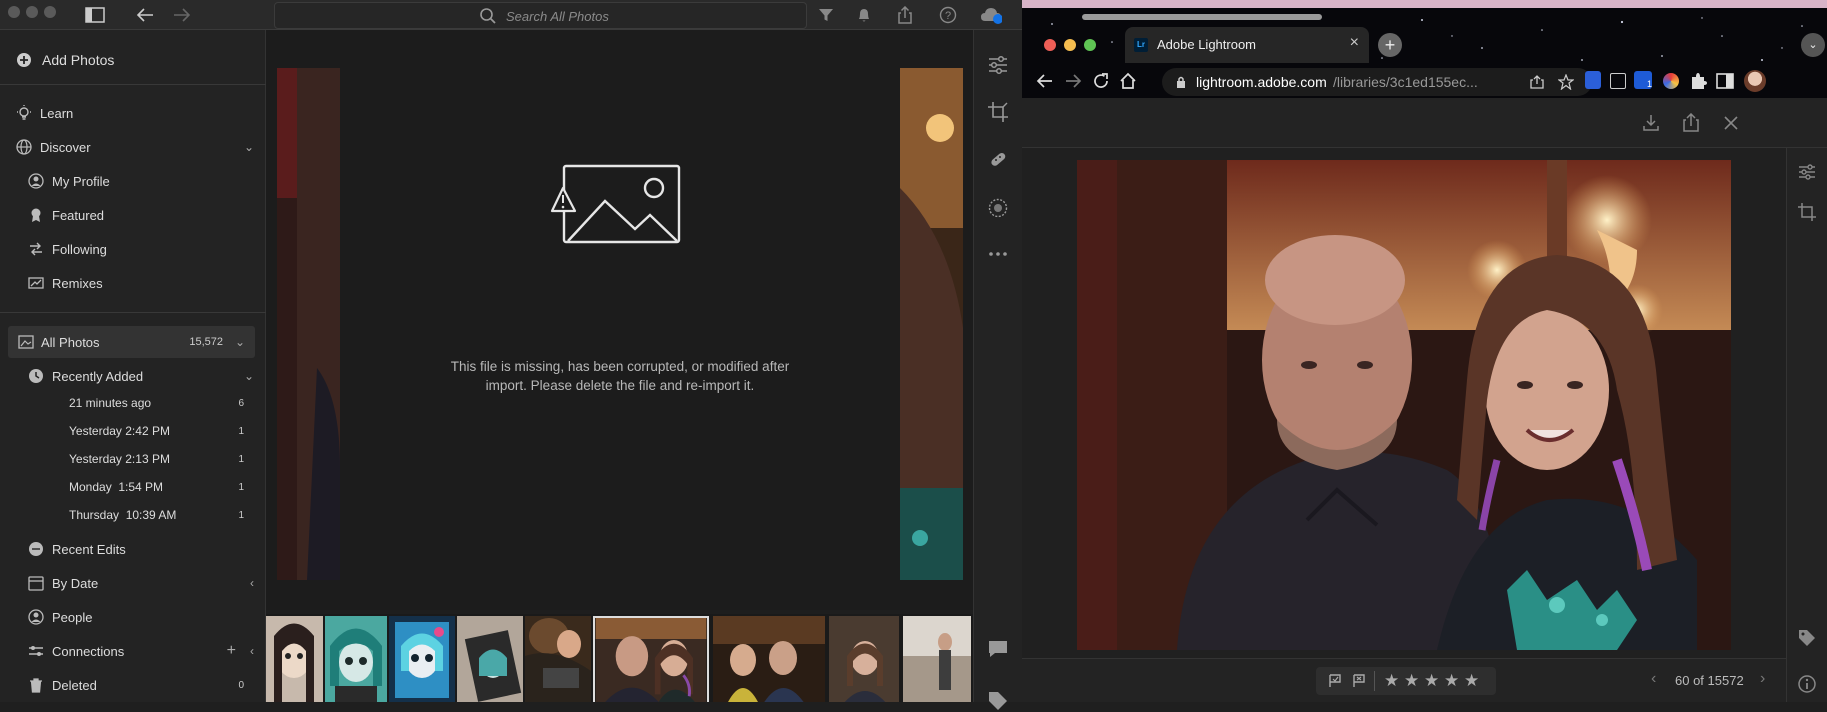  I want to click on browser-minimize-button, so click(1070, 45).